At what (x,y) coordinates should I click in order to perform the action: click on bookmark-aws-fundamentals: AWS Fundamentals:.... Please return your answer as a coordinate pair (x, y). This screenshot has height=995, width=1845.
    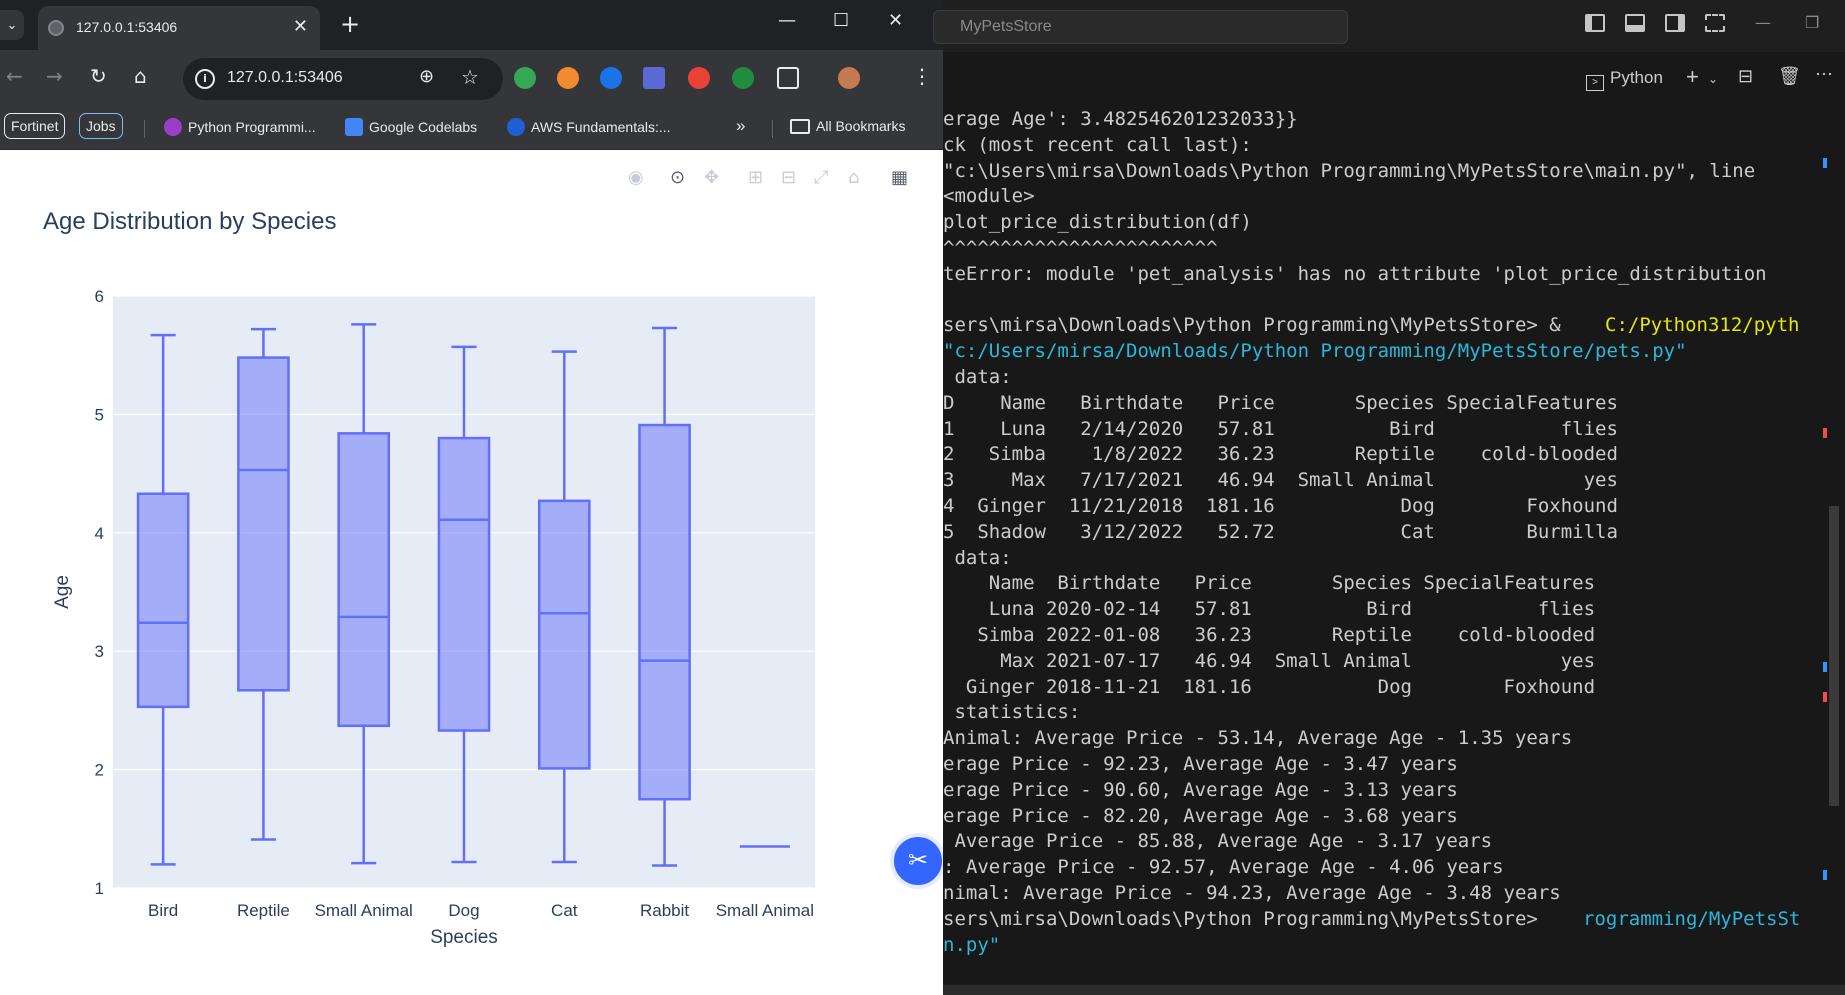
    Looking at the image, I should click on (589, 127).